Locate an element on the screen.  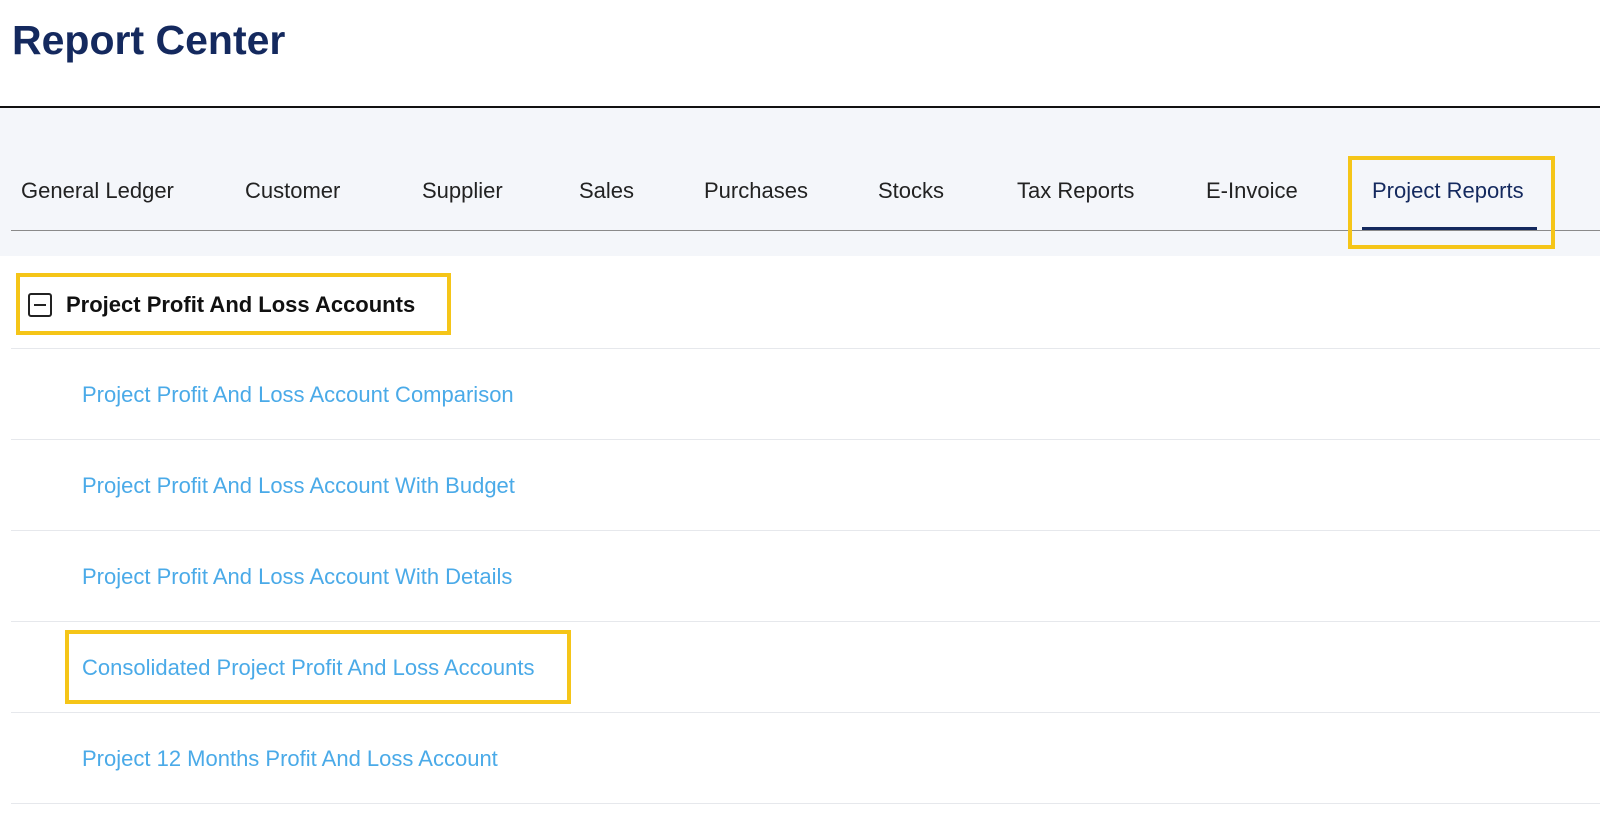
tab-project-reports: Project Reports is located at coordinates (1448, 191).